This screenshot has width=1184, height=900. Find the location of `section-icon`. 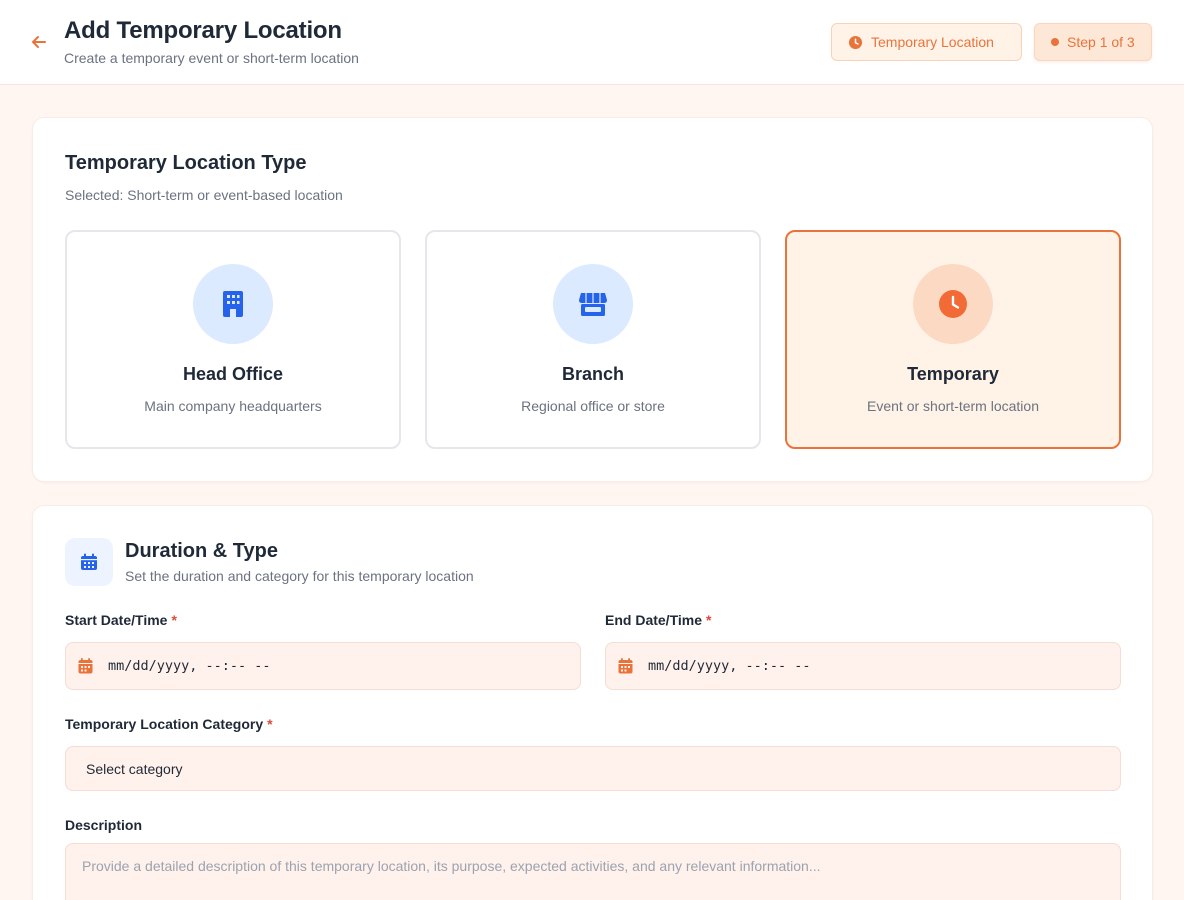

section-icon is located at coordinates (89, 562).